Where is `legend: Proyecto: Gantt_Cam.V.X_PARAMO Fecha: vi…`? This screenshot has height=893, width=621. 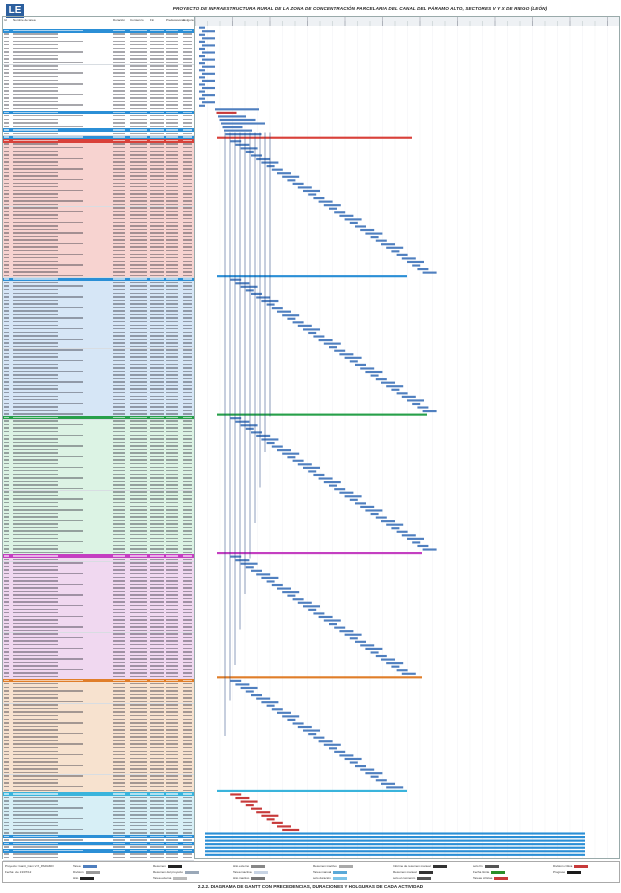 legend: Proyecto: Gantt_Cam.V.X_PARAMO Fecha: vi… is located at coordinates (311, 872).